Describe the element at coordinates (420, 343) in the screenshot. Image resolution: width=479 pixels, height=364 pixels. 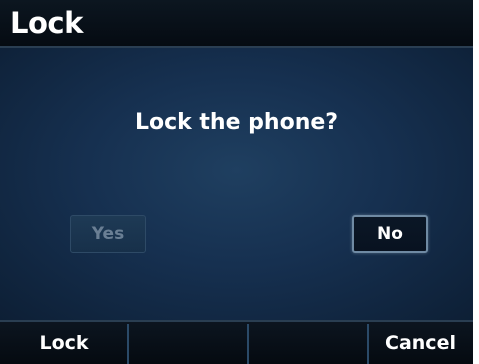
I see `softkey-cancel: Cancel` at that location.